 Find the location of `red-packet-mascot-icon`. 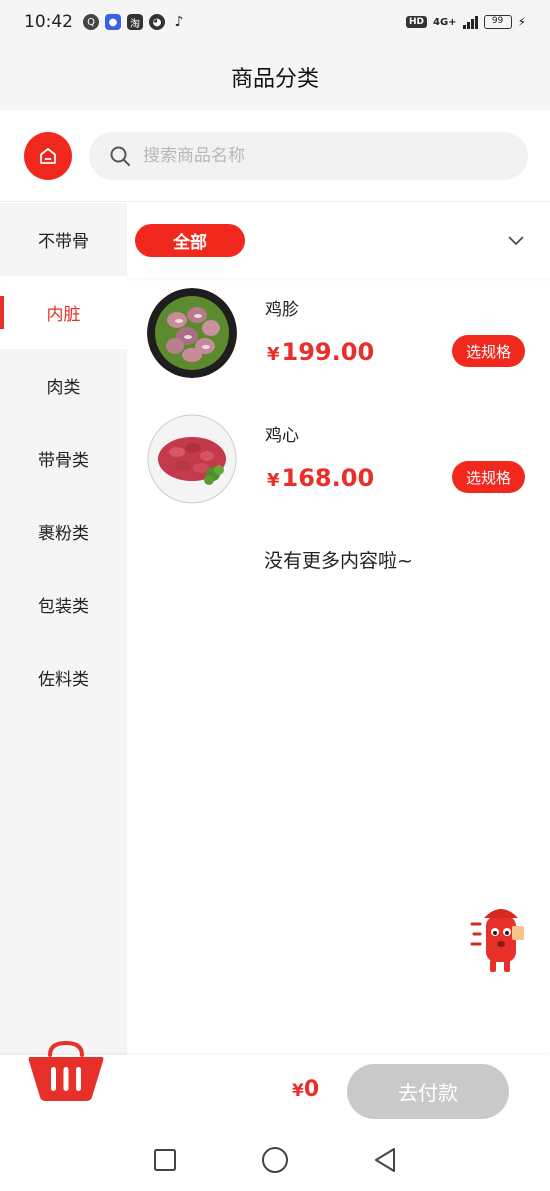

red-packet-mascot-icon is located at coordinates (497, 940).